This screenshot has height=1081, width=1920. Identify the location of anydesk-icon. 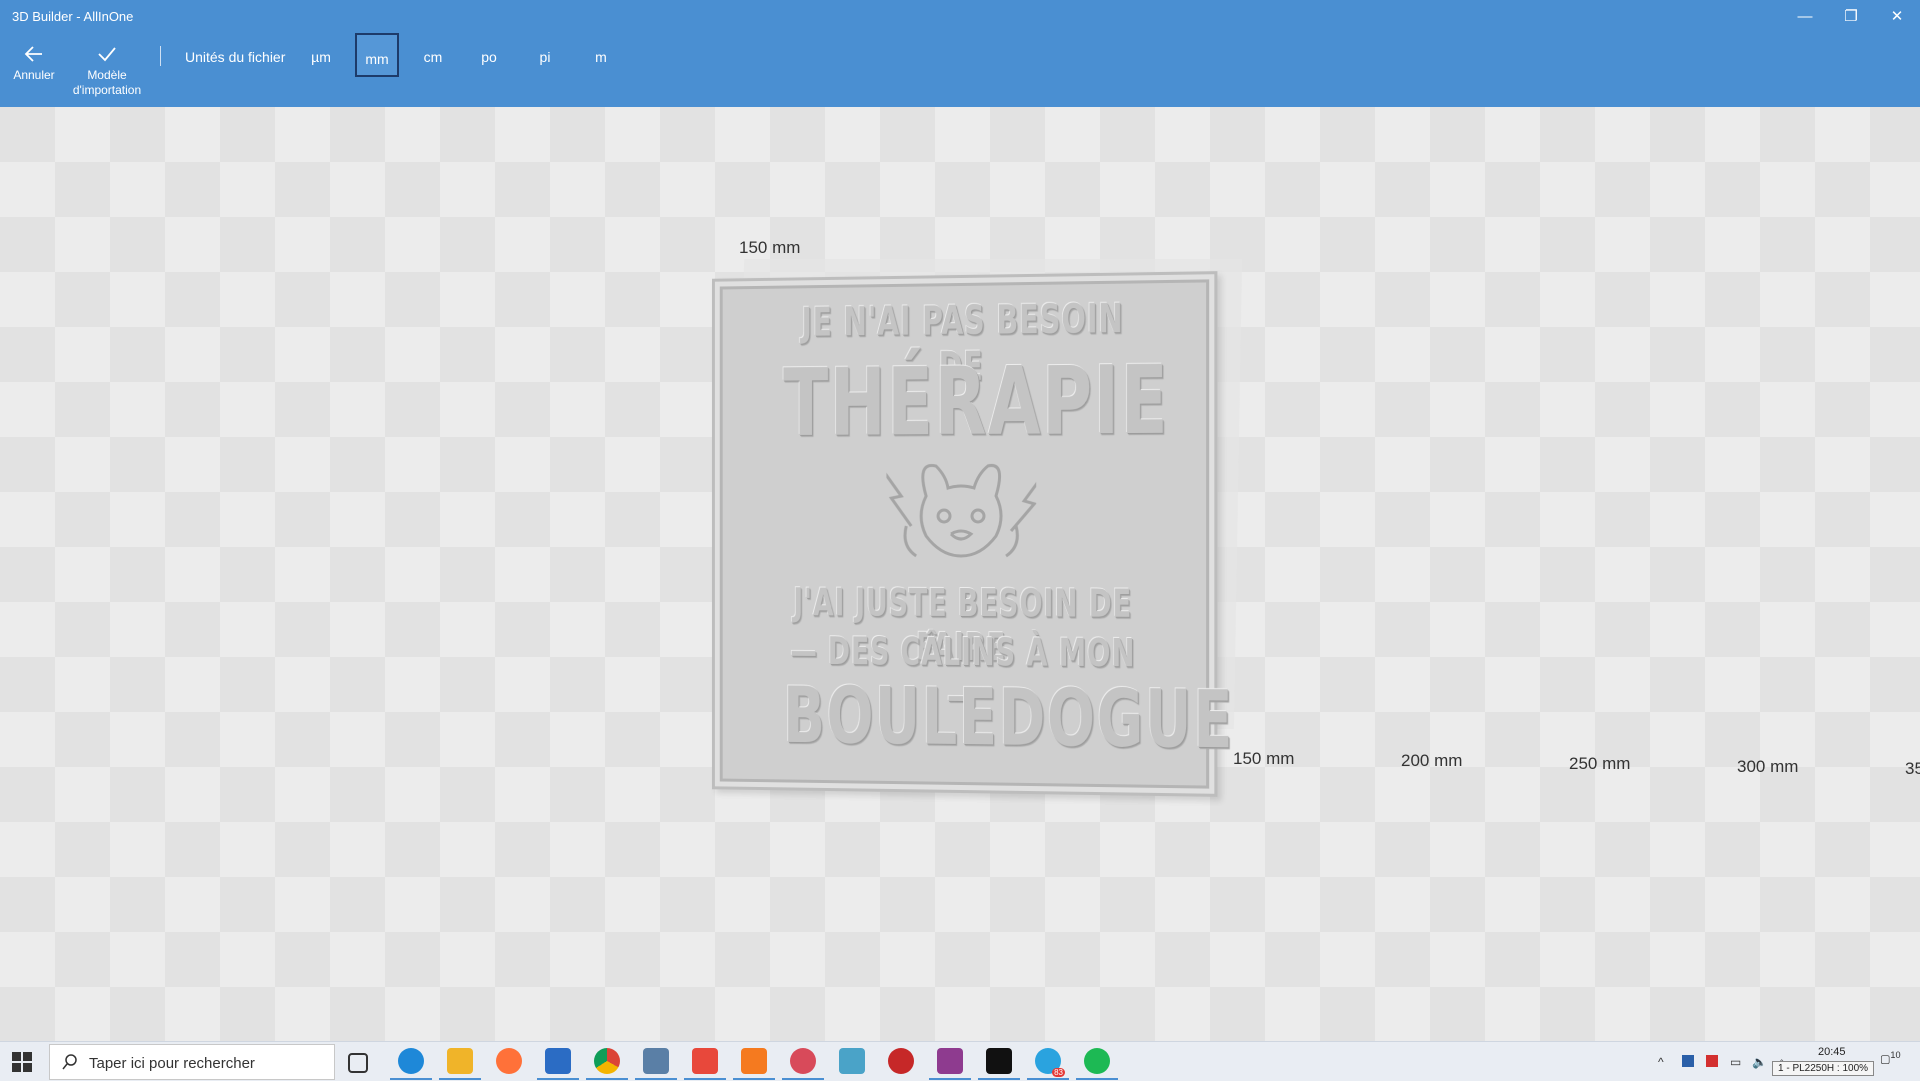
(705, 1064).